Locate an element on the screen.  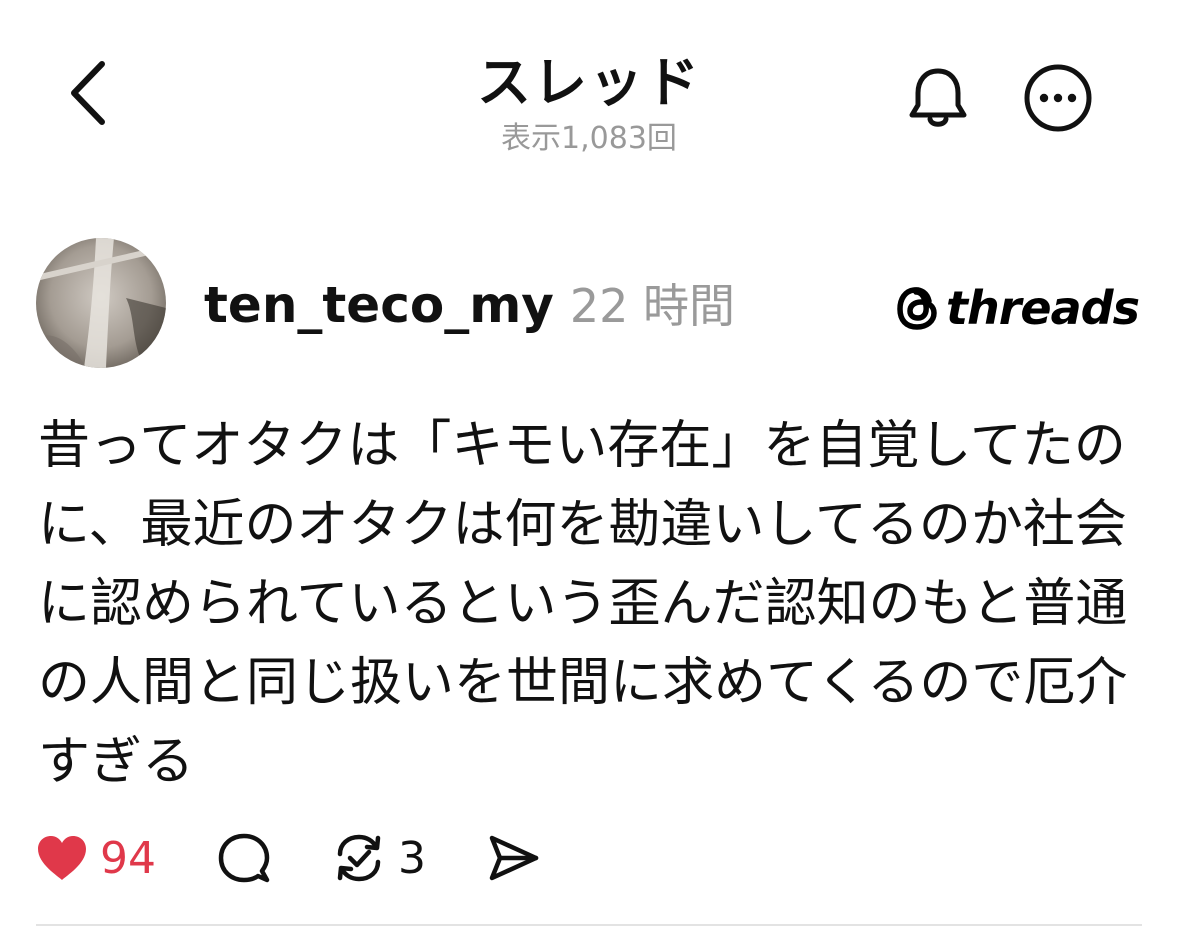
repost-count: 3 is located at coordinates (412, 858).